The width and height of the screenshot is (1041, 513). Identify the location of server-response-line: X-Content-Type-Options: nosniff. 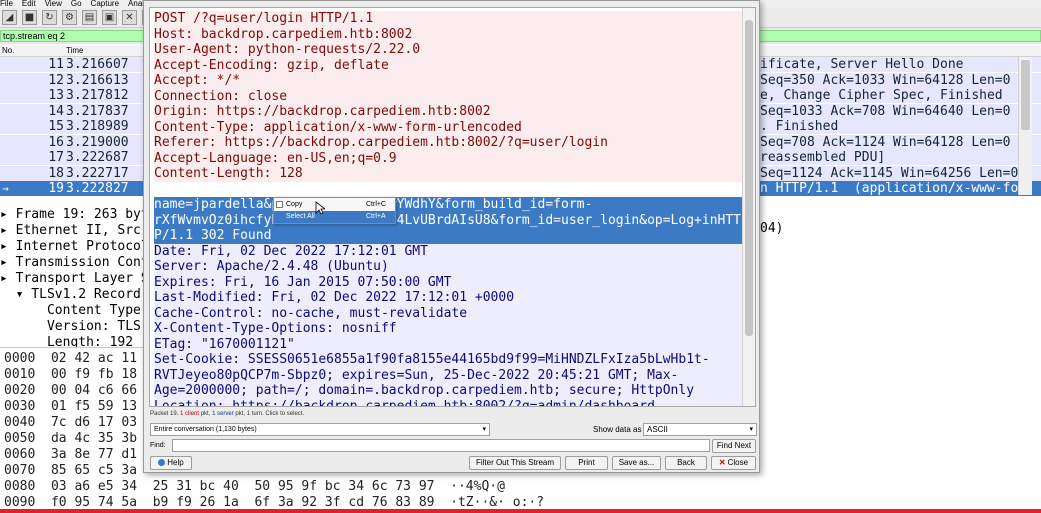
(448, 329).